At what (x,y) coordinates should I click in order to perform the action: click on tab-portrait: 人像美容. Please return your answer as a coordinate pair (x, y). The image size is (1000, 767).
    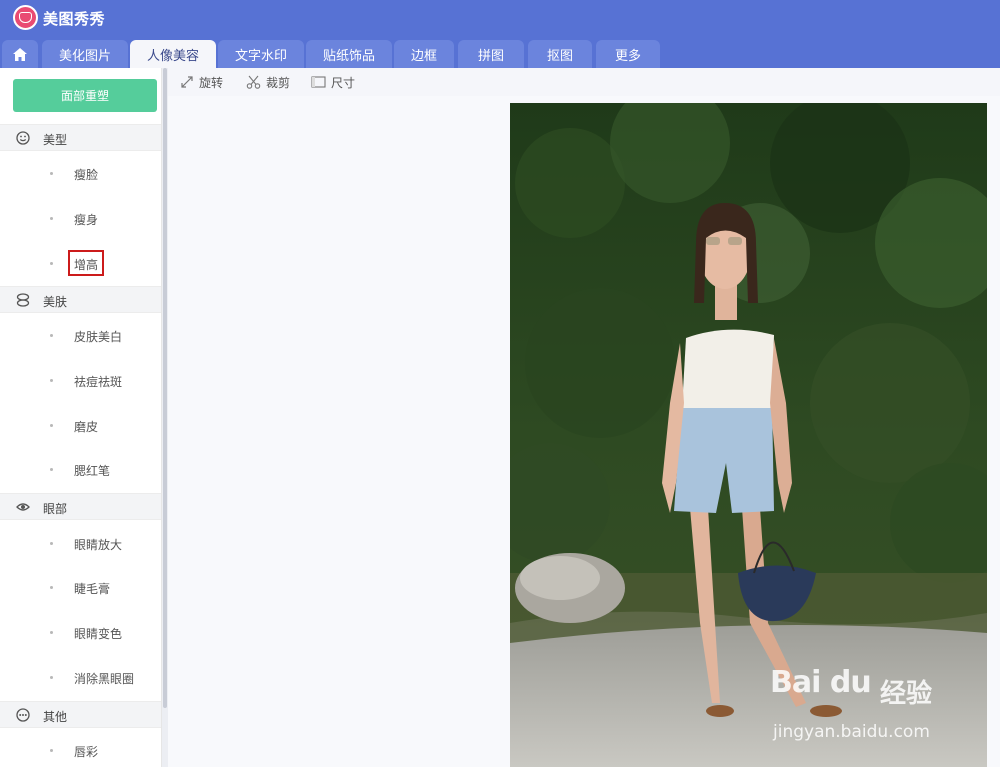
    Looking at the image, I should click on (173, 54).